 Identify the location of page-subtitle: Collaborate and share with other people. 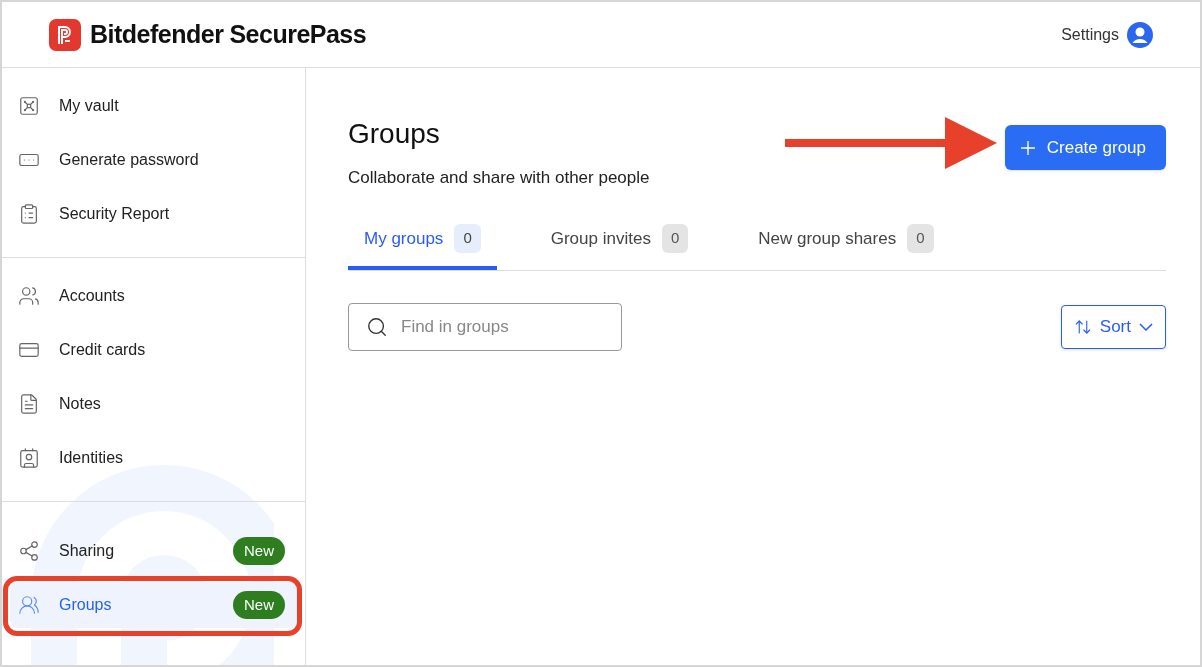
(499, 178).